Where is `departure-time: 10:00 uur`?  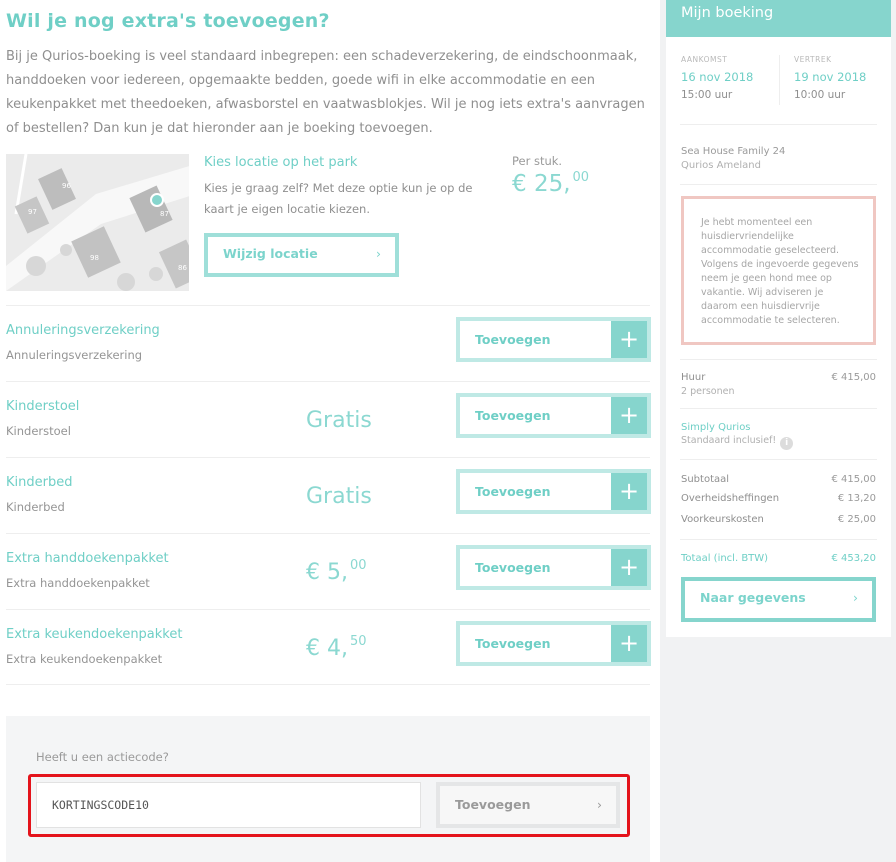 departure-time: 10:00 uur is located at coordinates (820, 95).